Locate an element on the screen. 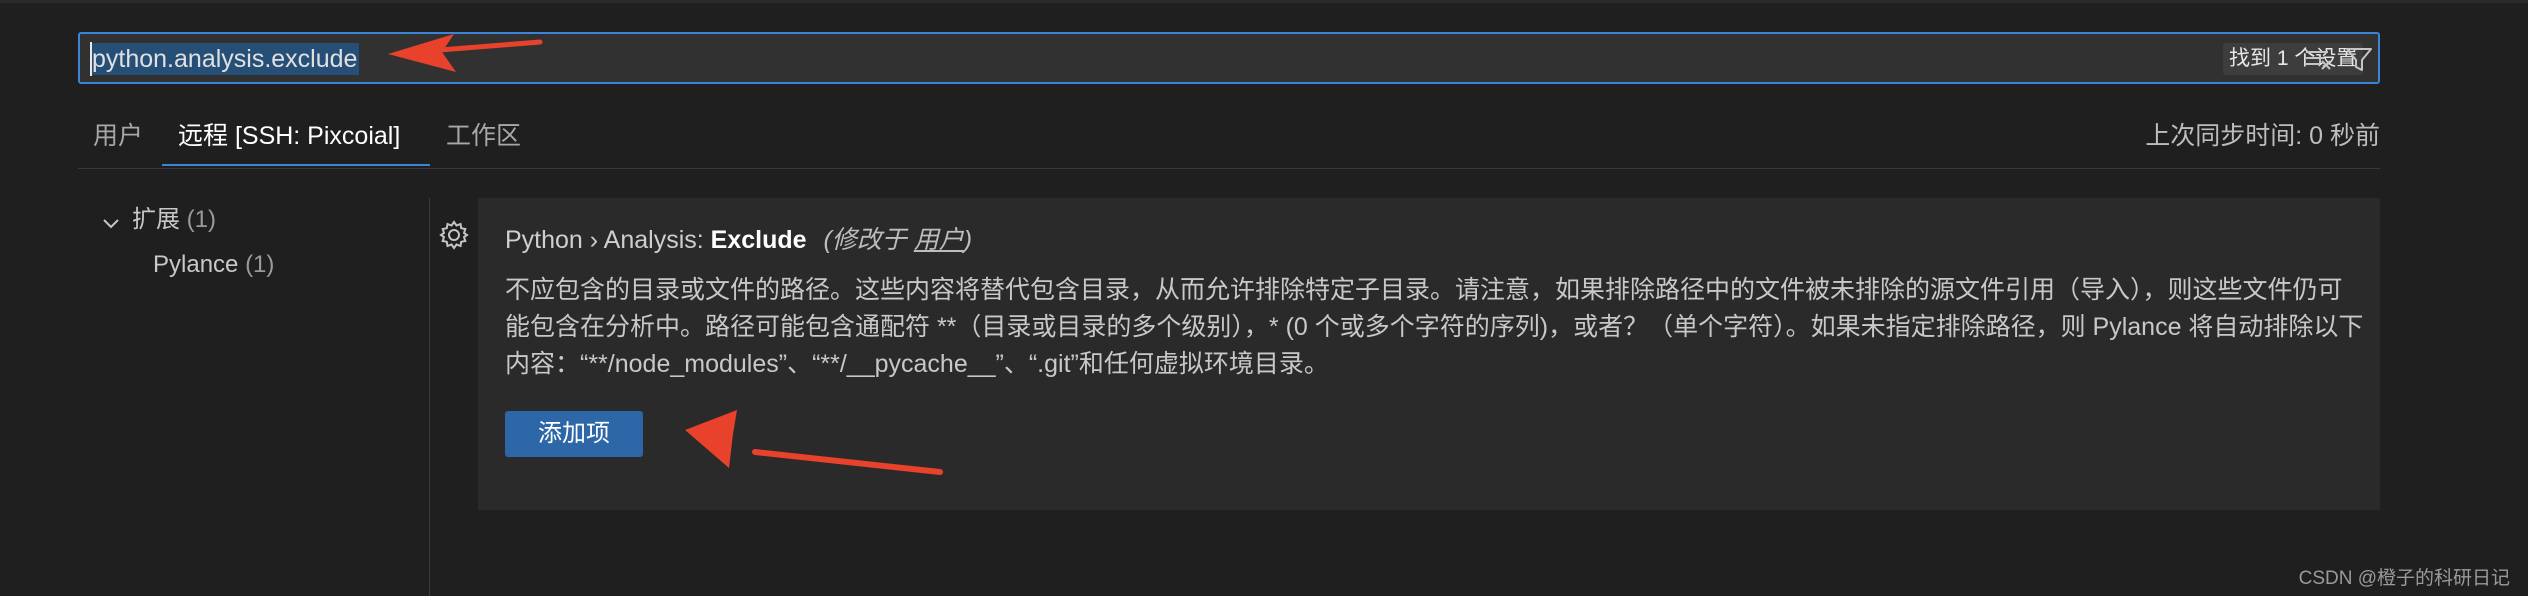 The height and width of the screenshot is (596, 2528). setting-breadcrumb: Python › Analysis: is located at coordinates (608, 240).